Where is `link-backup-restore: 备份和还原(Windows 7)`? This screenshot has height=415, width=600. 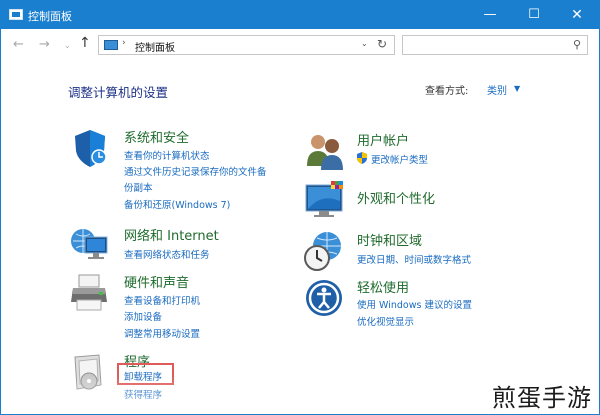 link-backup-restore: 备份和还原(Windows 7) is located at coordinates (177, 204).